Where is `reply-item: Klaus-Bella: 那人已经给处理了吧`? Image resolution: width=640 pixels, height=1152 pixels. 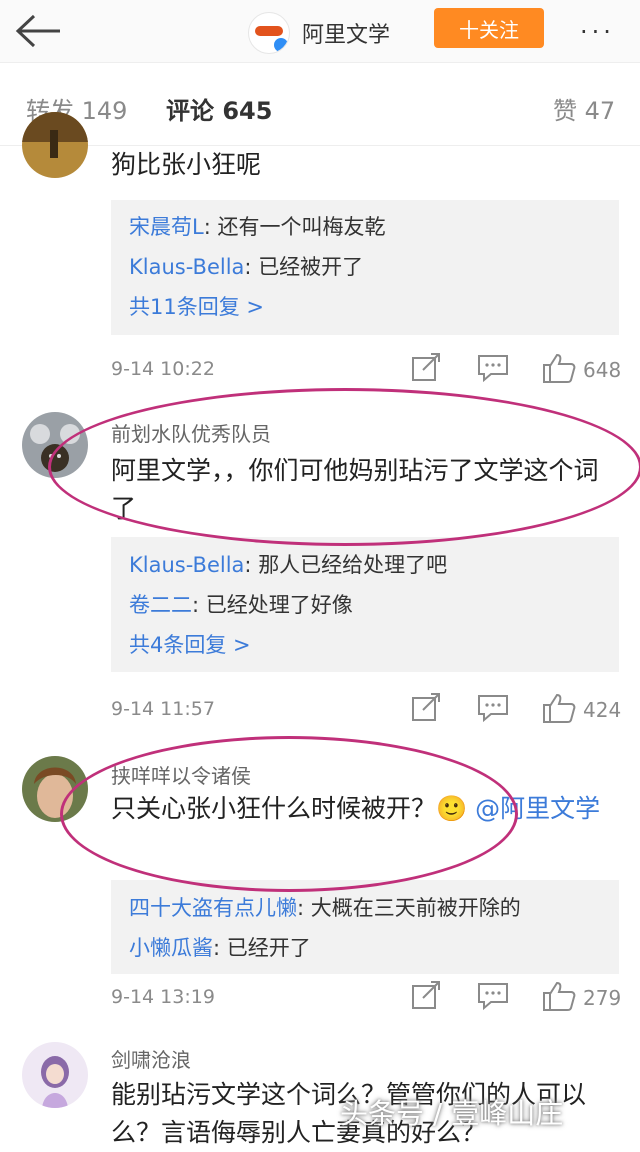 reply-item: Klaus-Bella: 那人已经给处理了吧 is located at coordinates (288, 564).